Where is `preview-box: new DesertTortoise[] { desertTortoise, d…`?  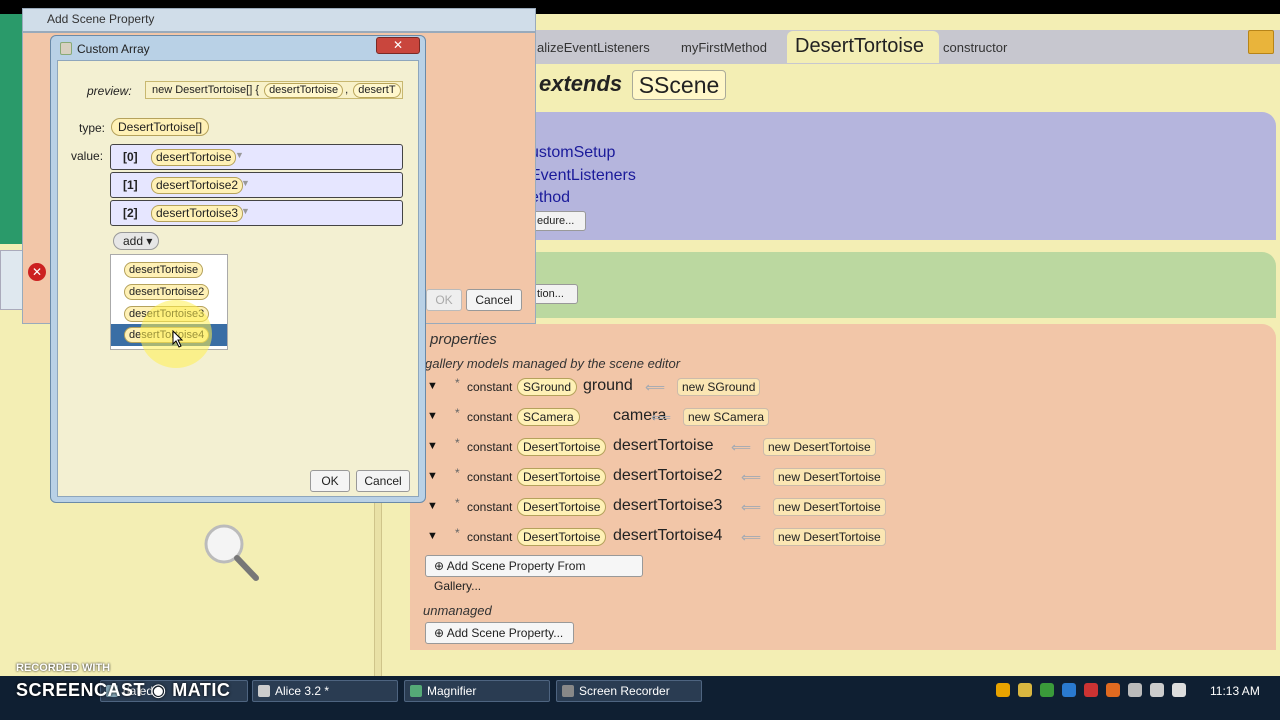 preview-box: new DesertTortoise[] { desertTortoise, d… is located at coordinates (274, 90).